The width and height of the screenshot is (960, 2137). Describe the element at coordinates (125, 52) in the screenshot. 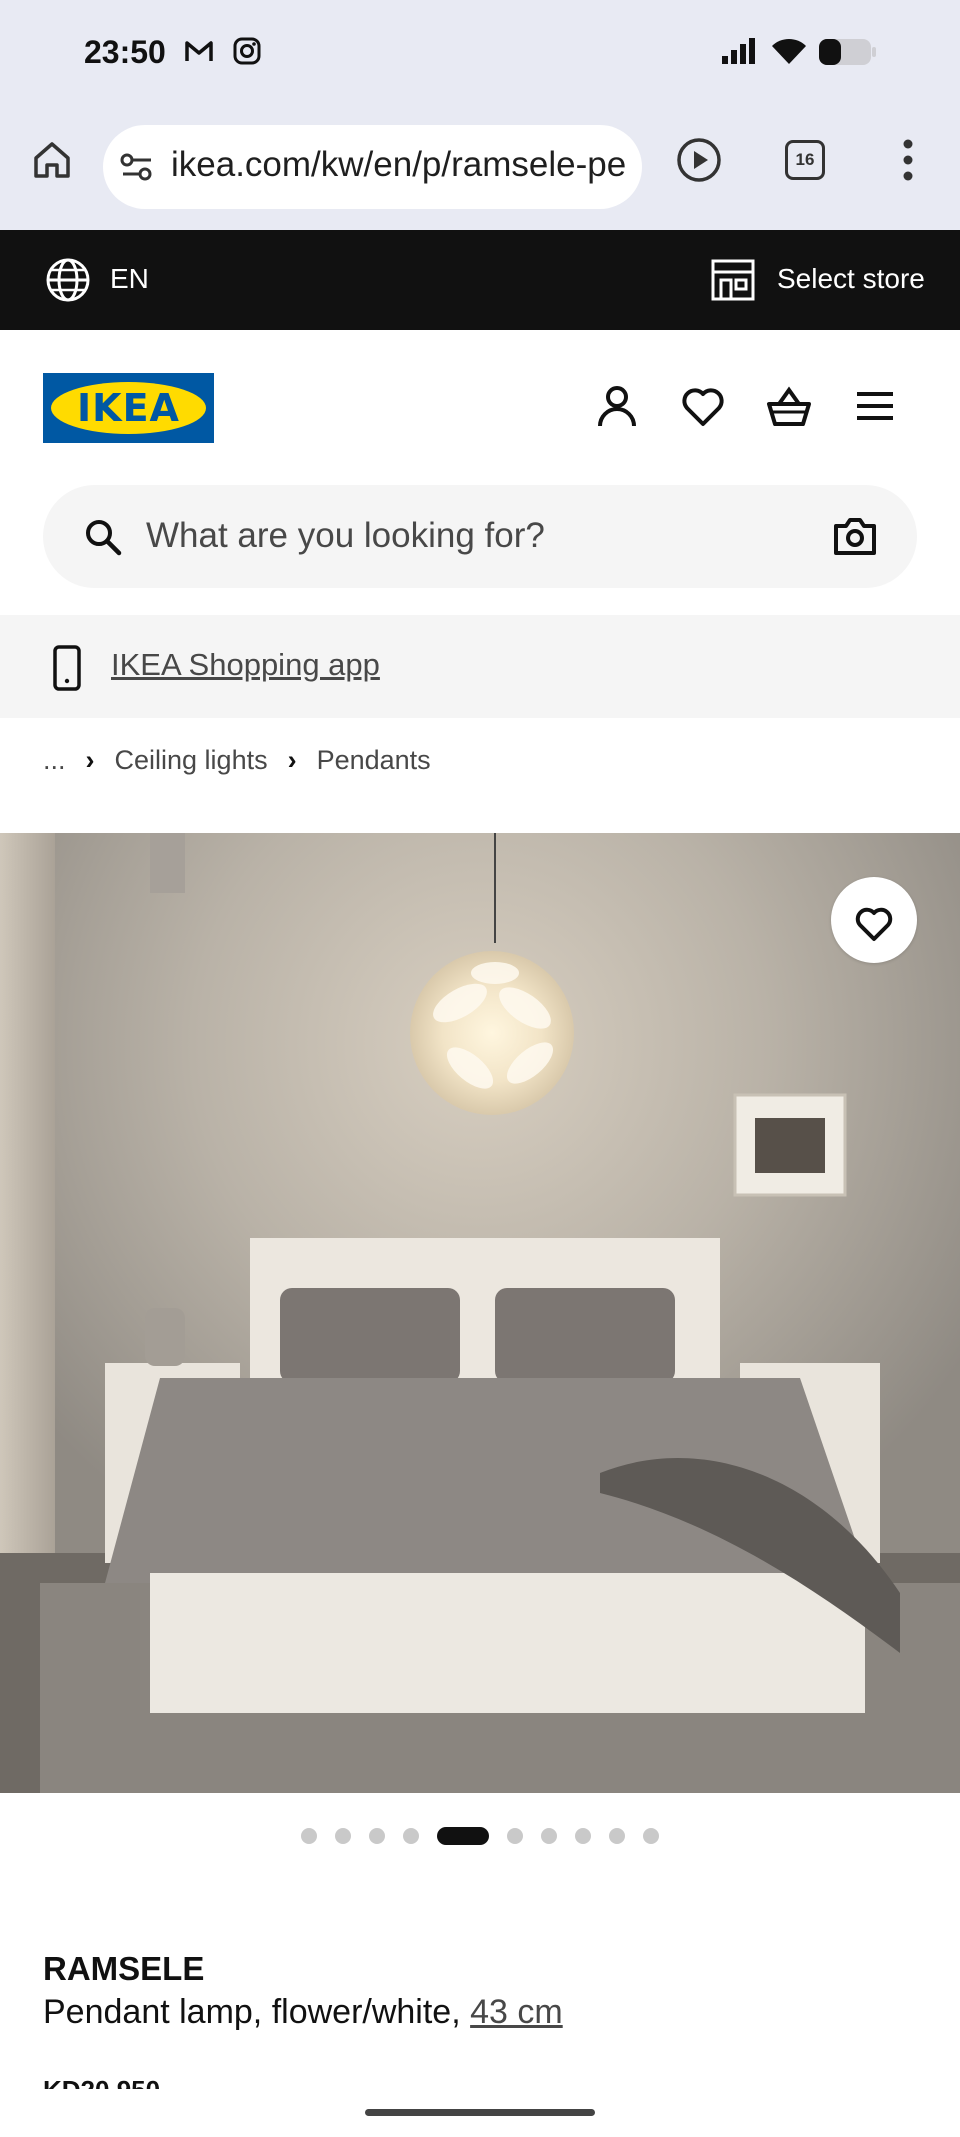

I see `status-time: 23:50` at that location.